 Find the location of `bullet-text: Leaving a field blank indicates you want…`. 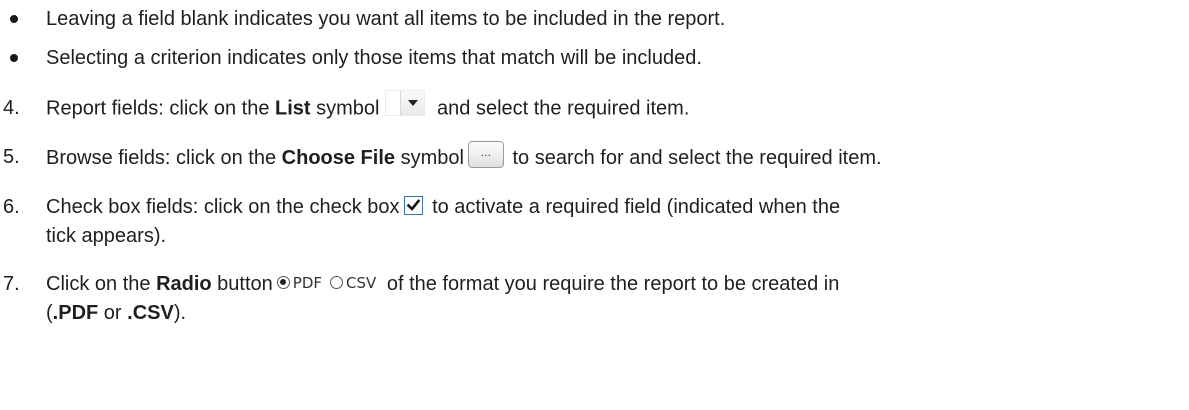

bullet-text: Leaving a field blank indicates you want… is located at coordinates (386, 19).